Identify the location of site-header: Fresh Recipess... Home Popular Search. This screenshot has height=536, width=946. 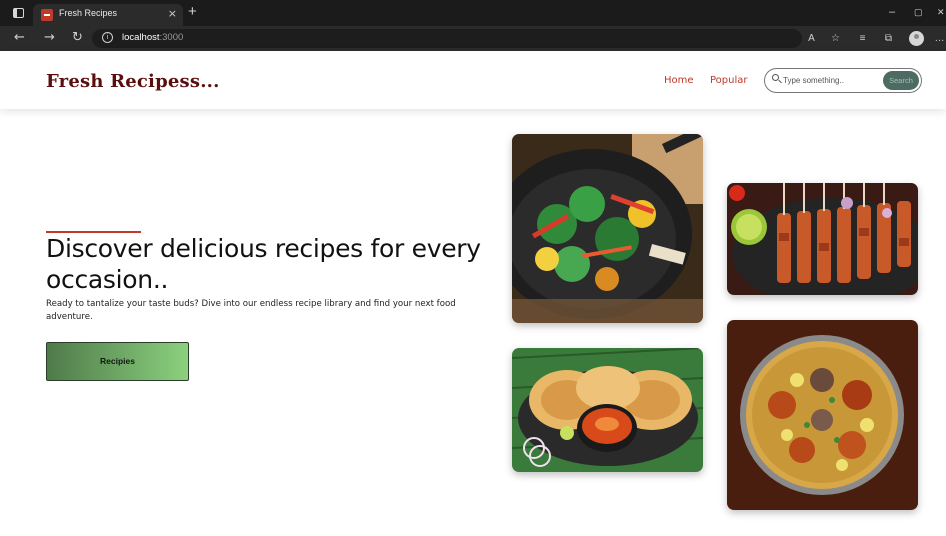
(473, 80).